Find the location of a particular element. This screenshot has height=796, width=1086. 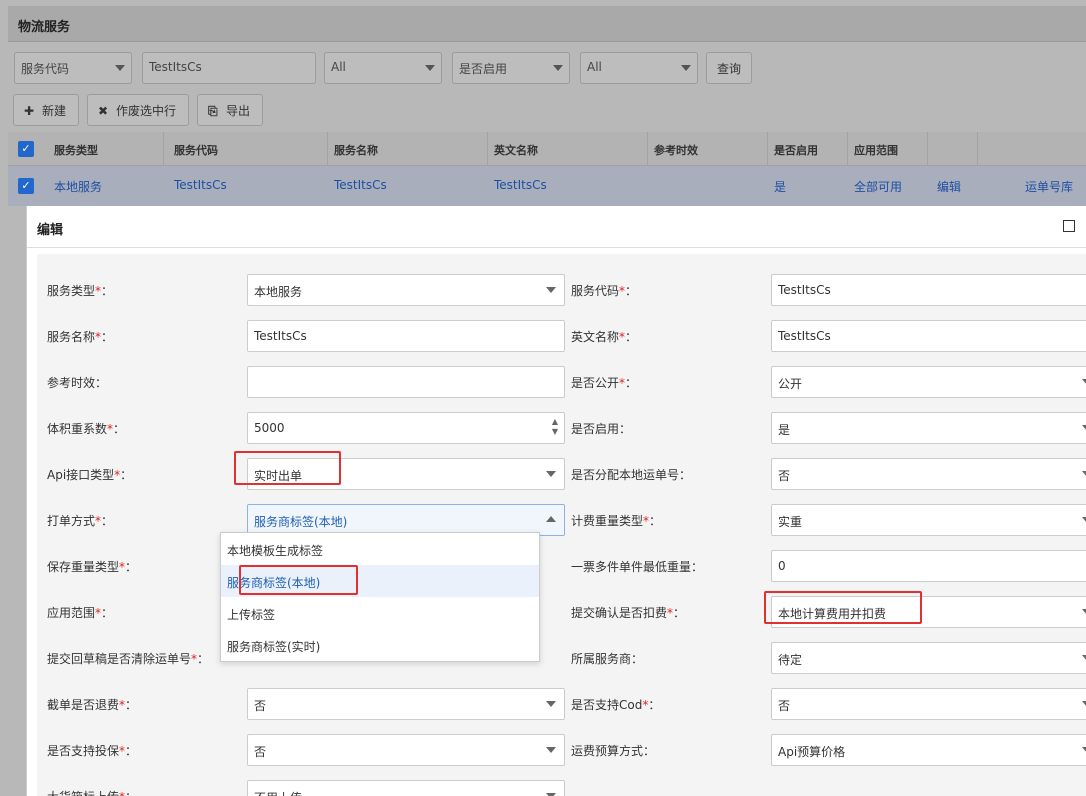

left-field-label-4: Api接口类型*： is located at coordinates (89, 474).